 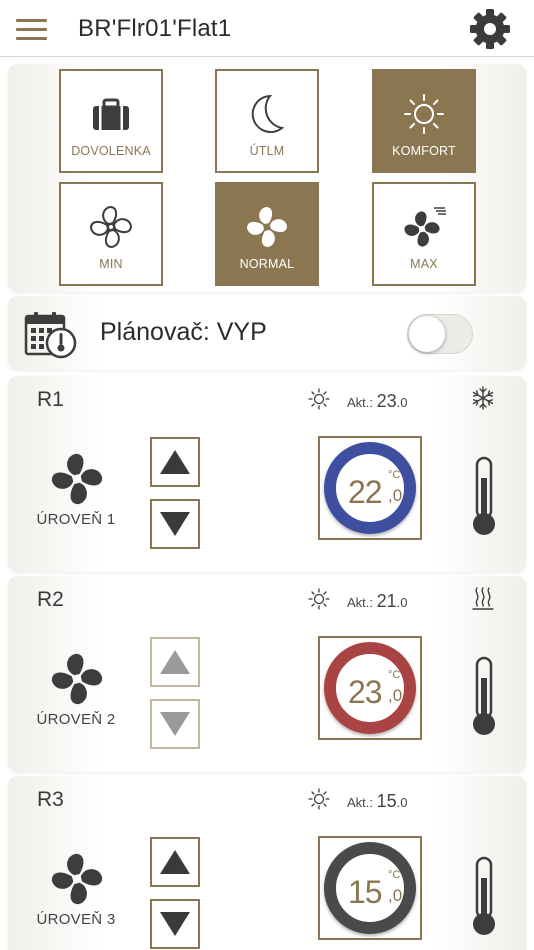 I want to click on calendar-thermometer-icon, so click(x=50, y=335).